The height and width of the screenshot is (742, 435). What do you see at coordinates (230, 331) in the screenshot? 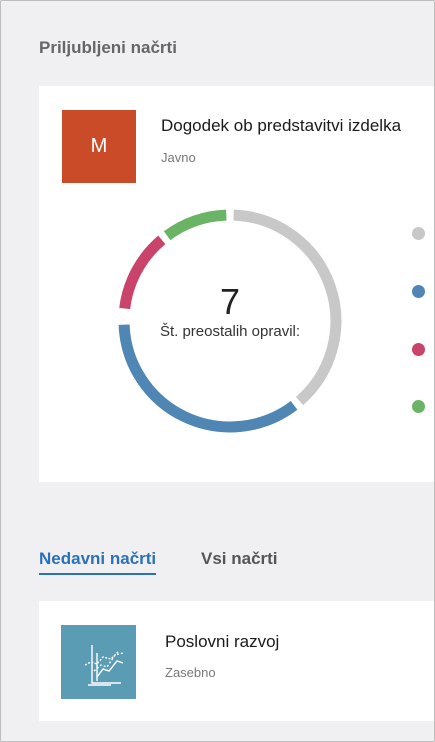
I see `remaining-tasks-label: Št. preostalih opravil:` at bounding box center [230, 331].